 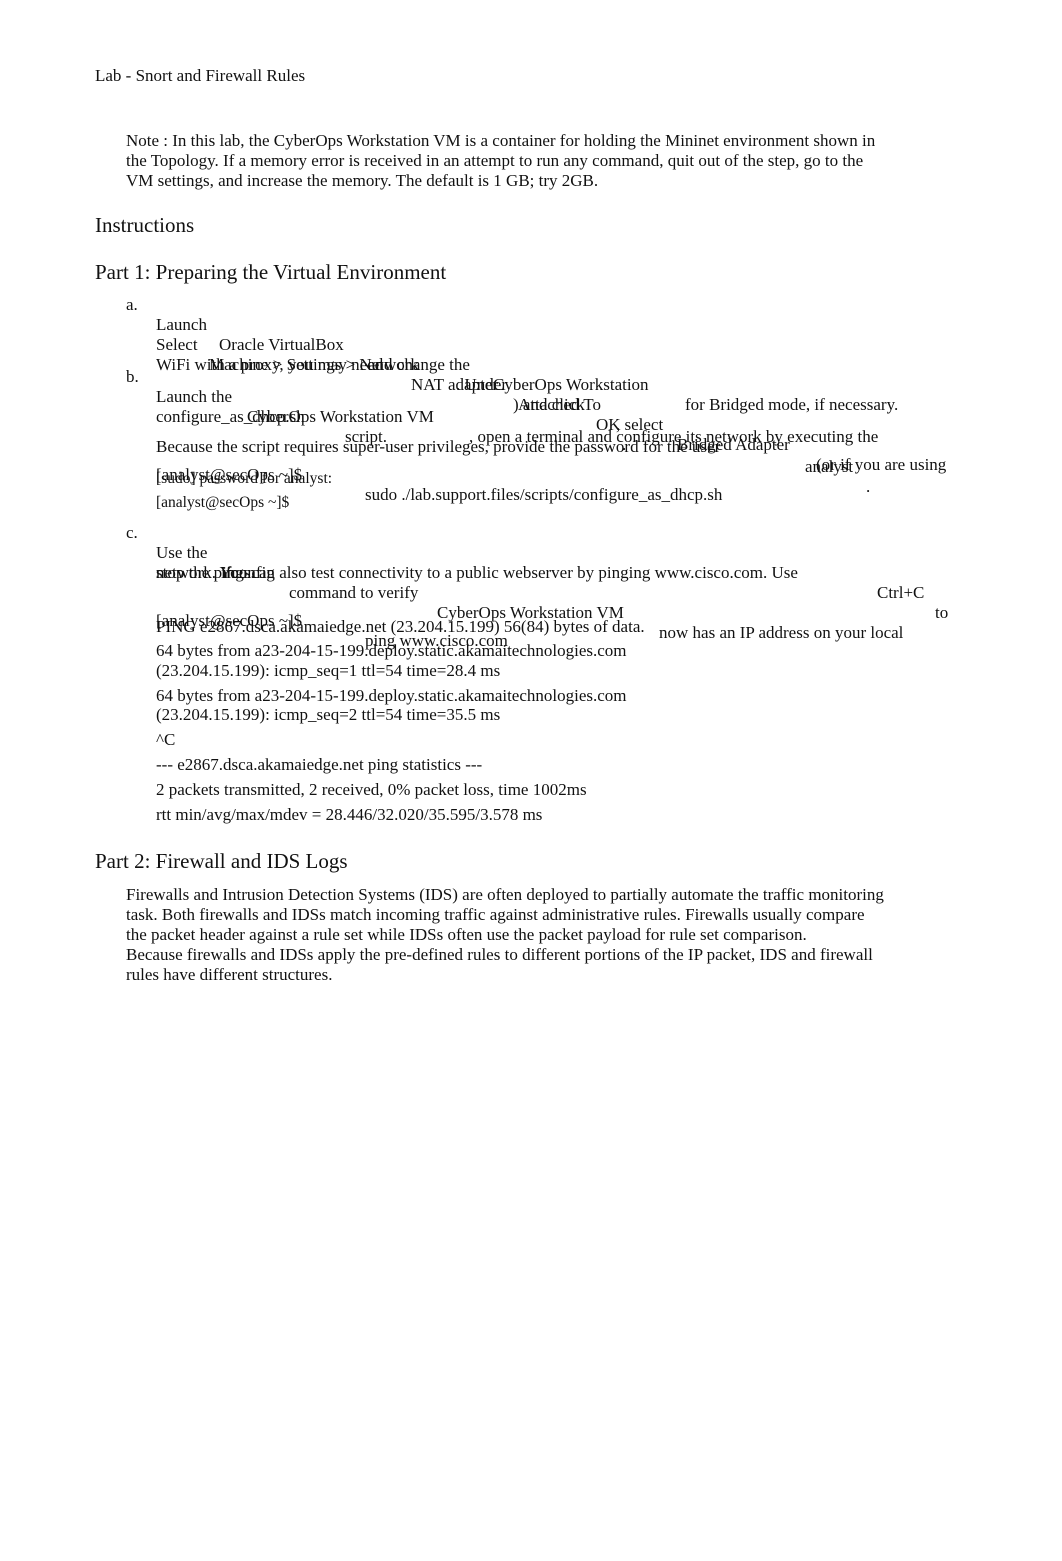 I want to click on step-c-line3: stop the pings., so click(x=205, y=572).